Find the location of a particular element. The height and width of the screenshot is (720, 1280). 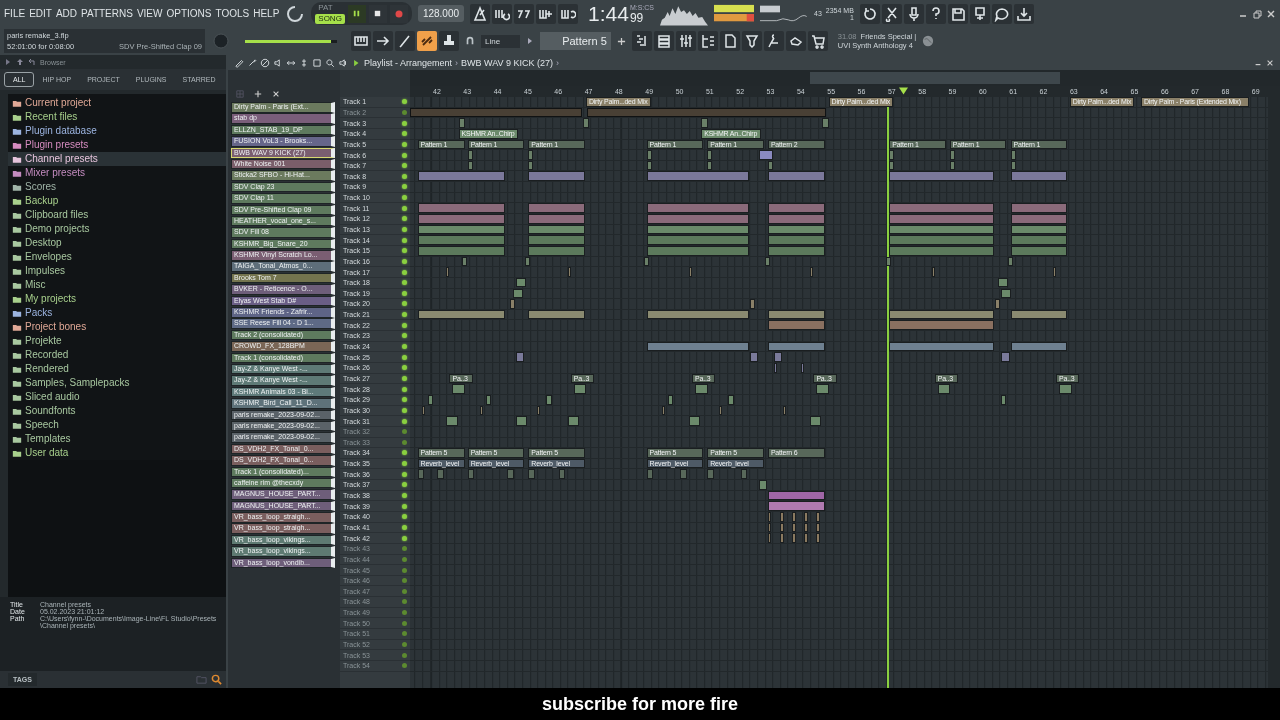

browser-item: Packs is located at coordinates (117, 313).